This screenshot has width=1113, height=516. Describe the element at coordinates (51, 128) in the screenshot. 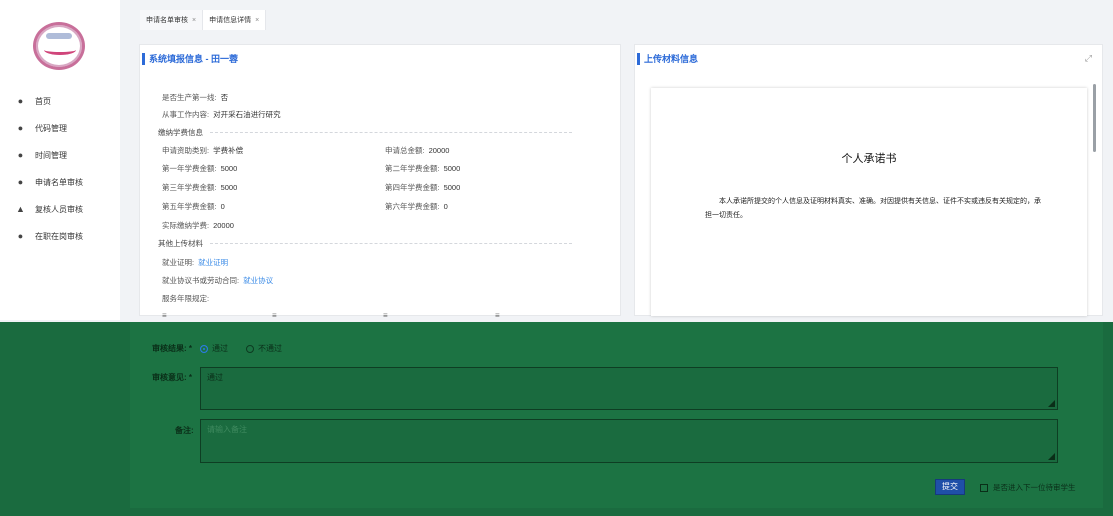

I see `nav-label: 代码管理` at that location.